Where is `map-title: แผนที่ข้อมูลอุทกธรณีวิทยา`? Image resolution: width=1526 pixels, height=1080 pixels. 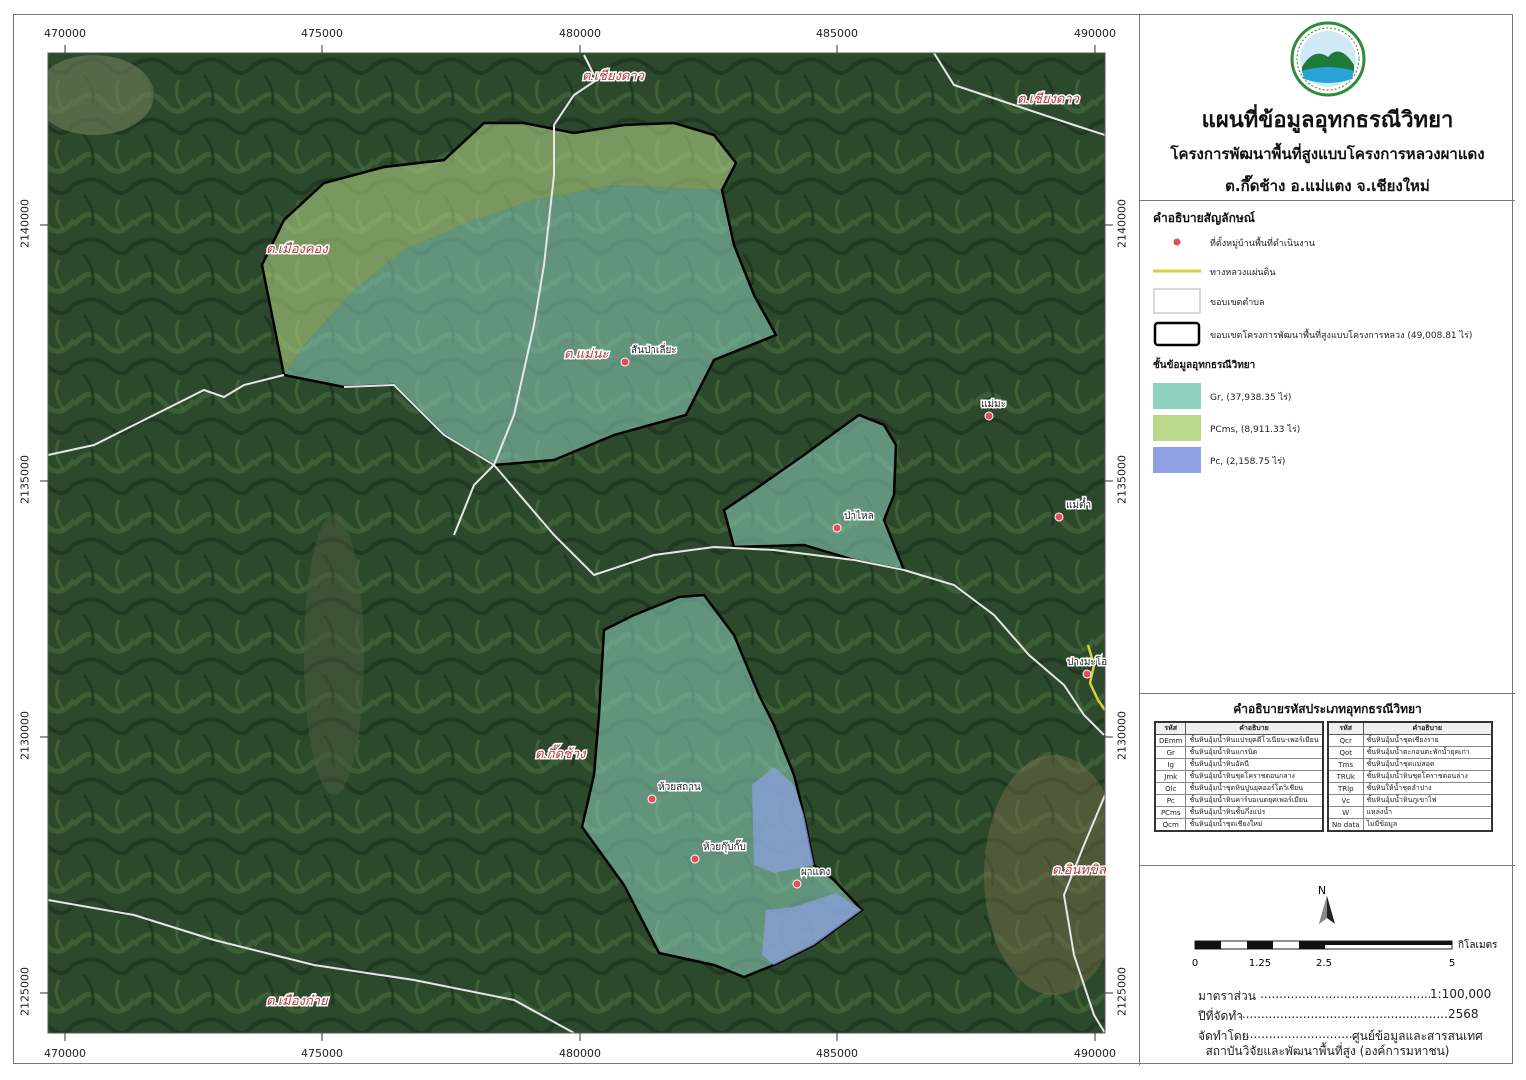
map-title: แผนที่ข้อมูลอุทกธรณีวิทยา is located at coordinates (1327, 120).